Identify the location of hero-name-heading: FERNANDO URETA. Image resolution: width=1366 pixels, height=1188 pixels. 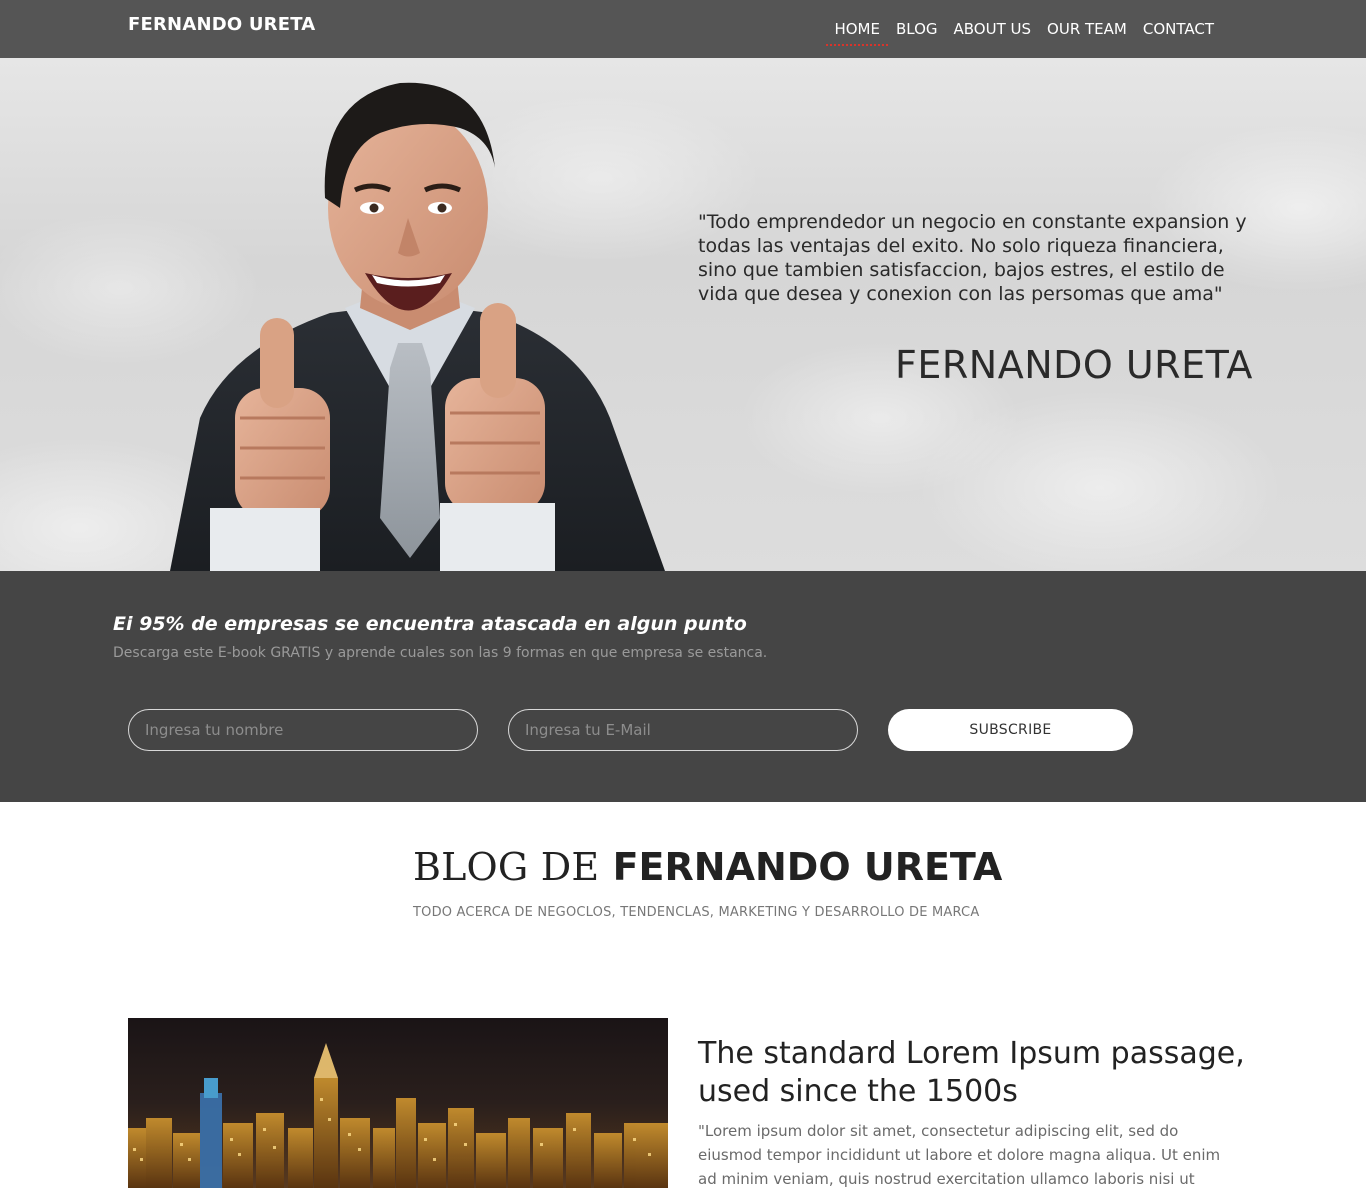
(1074, 365).